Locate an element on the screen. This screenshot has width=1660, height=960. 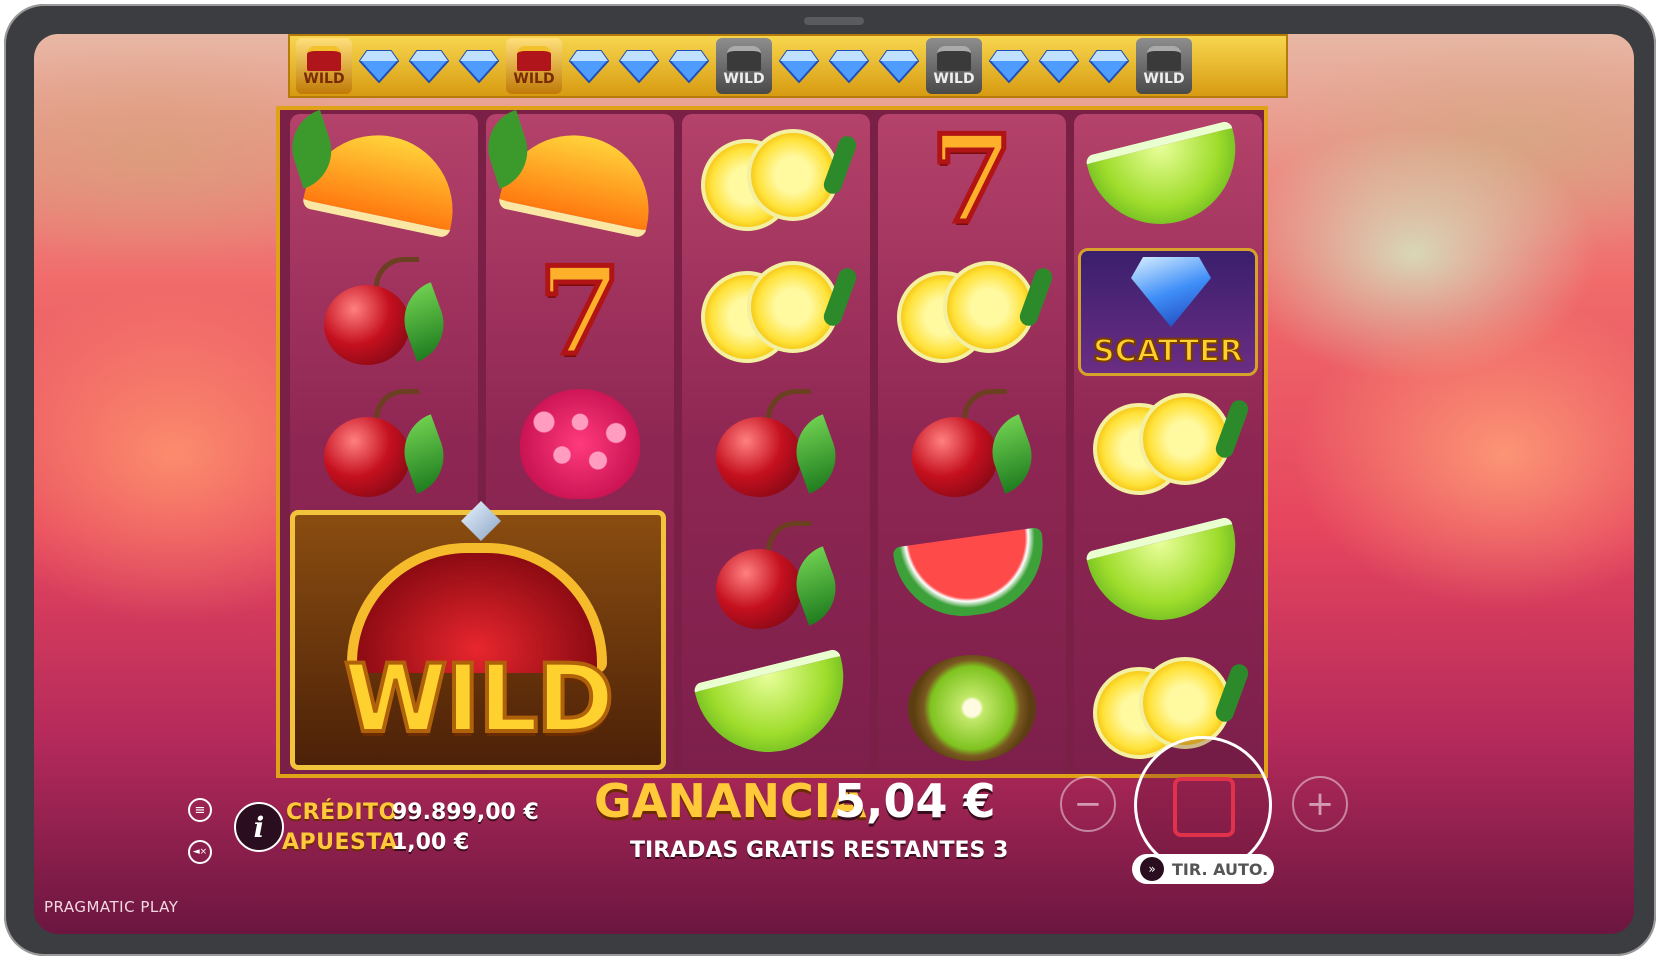
win-label: GANANCIA is located at coordinates (730, 801).